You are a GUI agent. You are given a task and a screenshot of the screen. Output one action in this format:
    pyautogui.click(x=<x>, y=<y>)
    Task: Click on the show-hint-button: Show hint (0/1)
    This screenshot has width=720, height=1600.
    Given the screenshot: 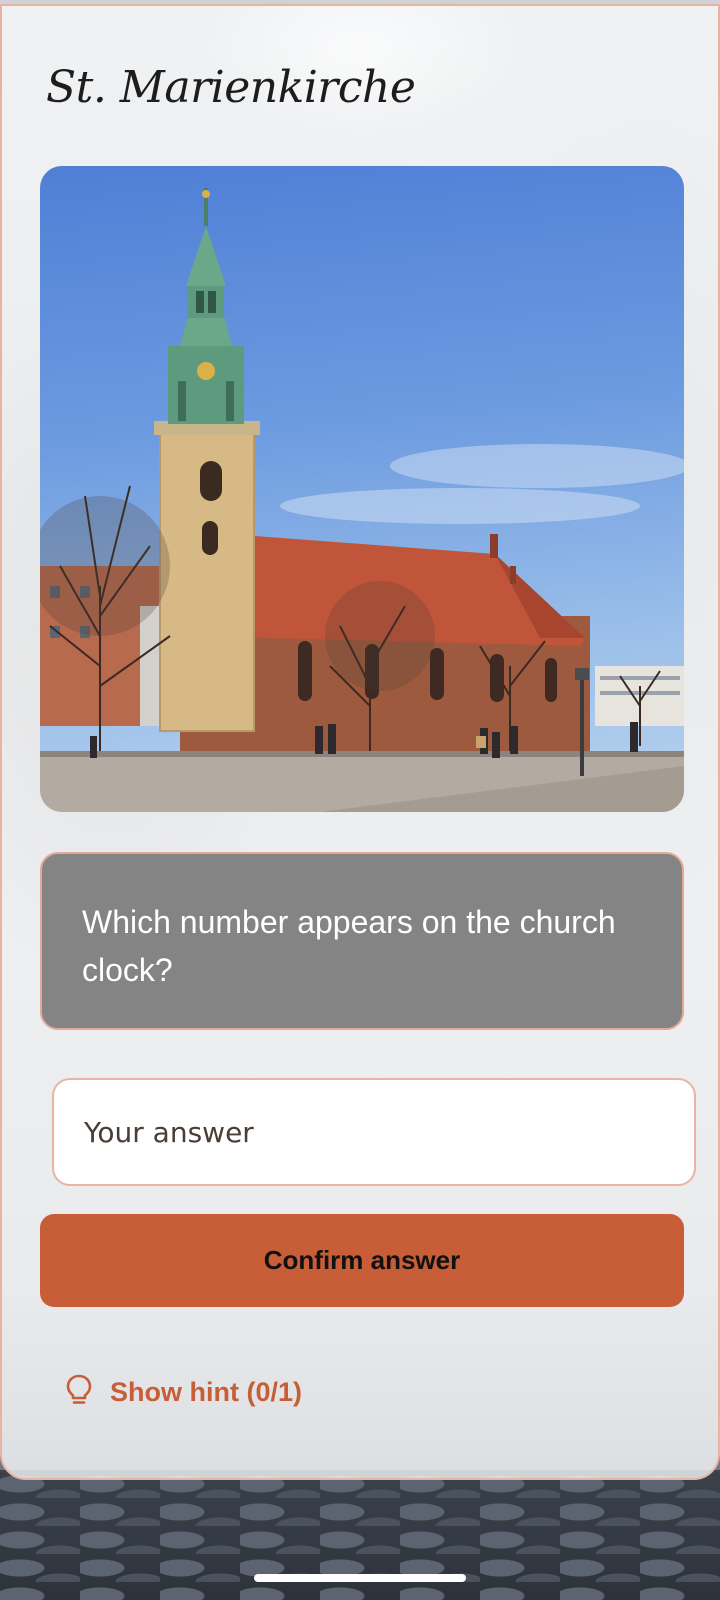 What is the action you would take?
    pyautogui.click(x=184, y=1392)
    